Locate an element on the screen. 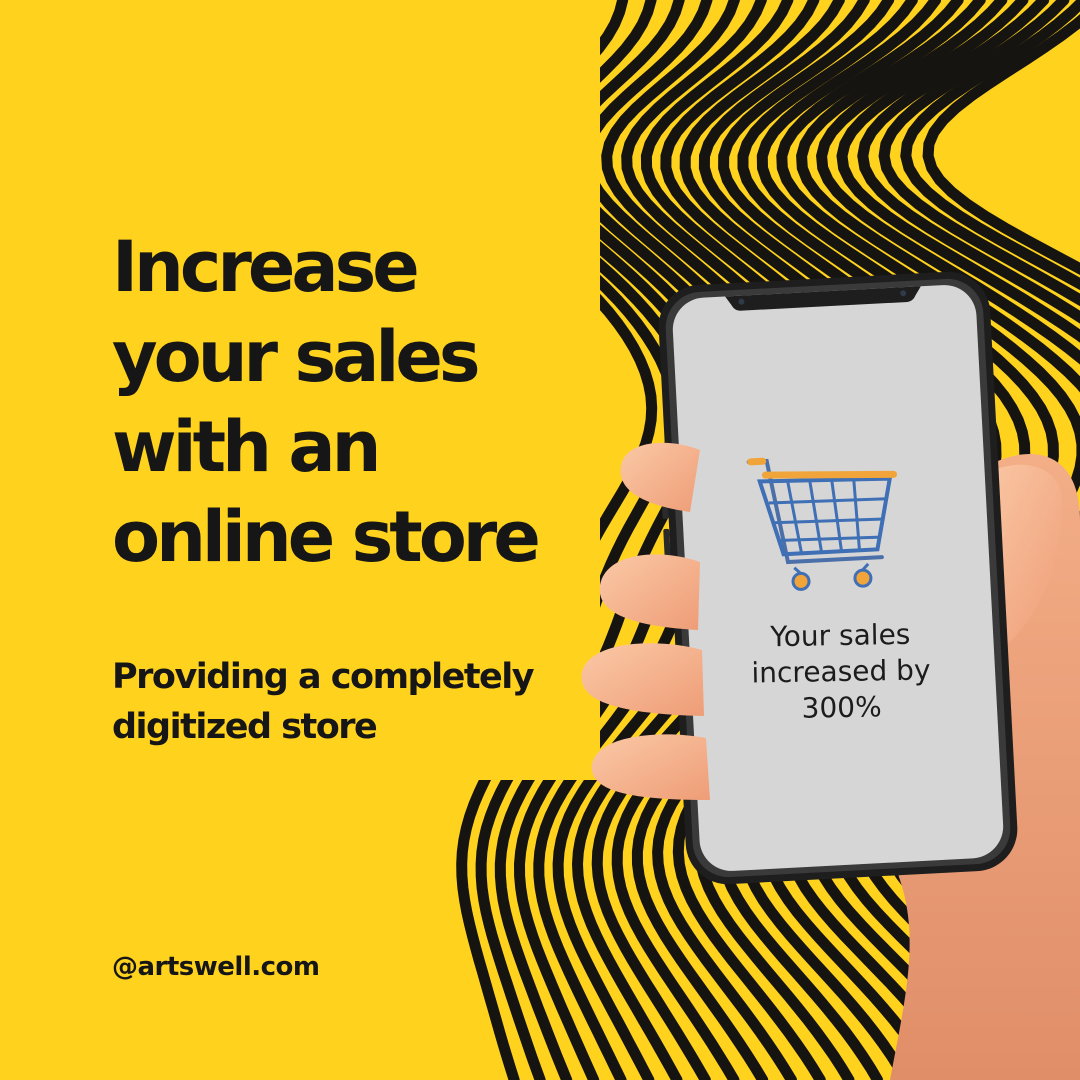  phone-screen-message: Your sales increased by 300% is located at coordinates (841, 672).